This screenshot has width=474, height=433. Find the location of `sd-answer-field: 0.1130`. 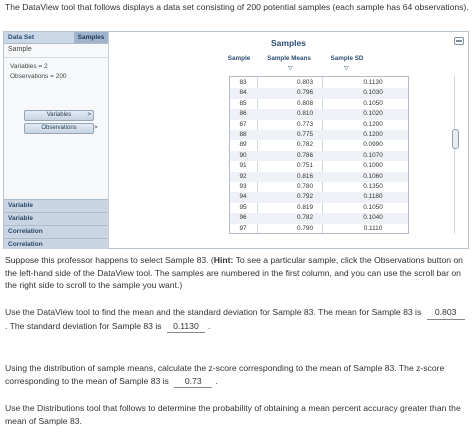

sd-answer-field: 0.1130 is located at coordinates (185, 326).